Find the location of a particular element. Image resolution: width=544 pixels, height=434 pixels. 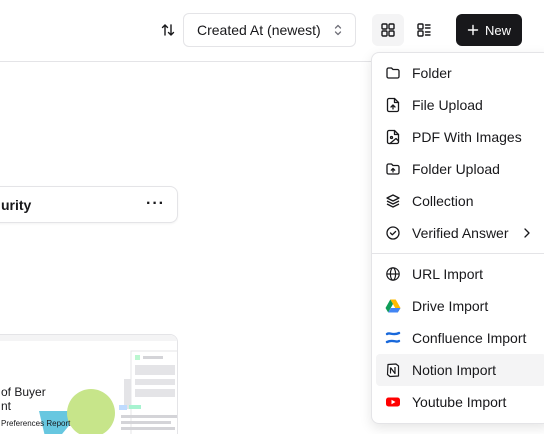

menu-item-label: Verified Answer is located at coordinates (460, 233).